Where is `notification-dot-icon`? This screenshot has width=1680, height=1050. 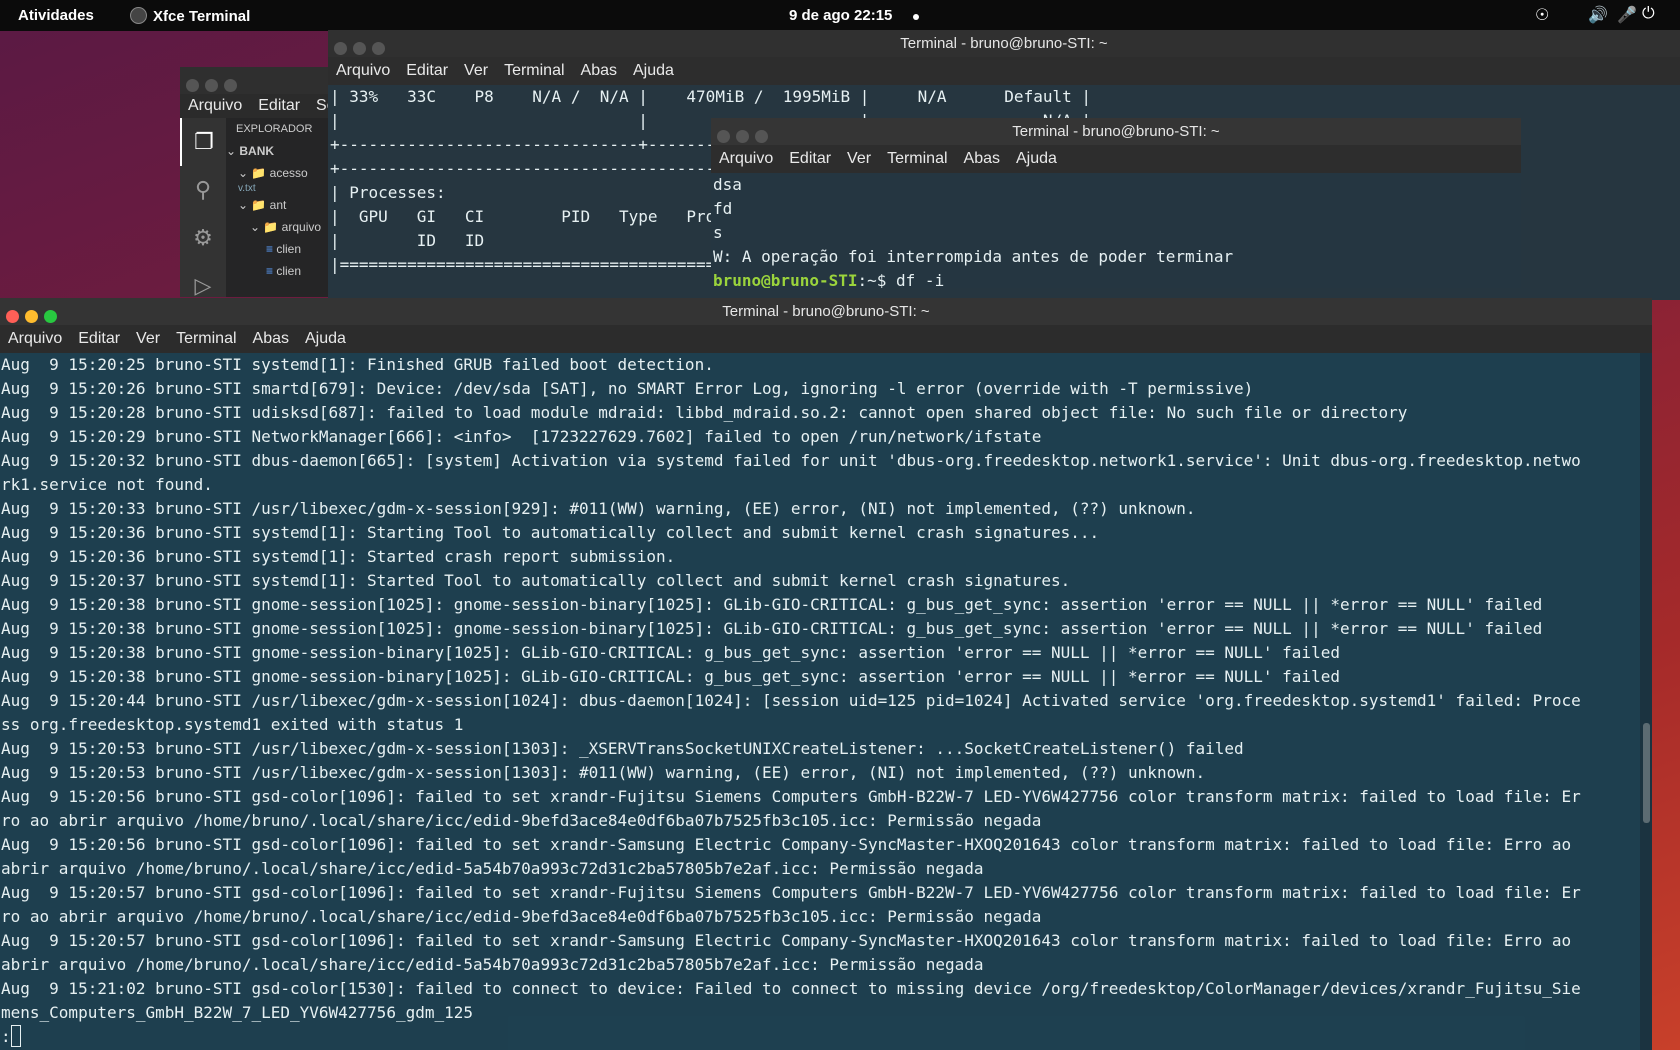 notification-dot-icon is located at coordinates (916, 17).